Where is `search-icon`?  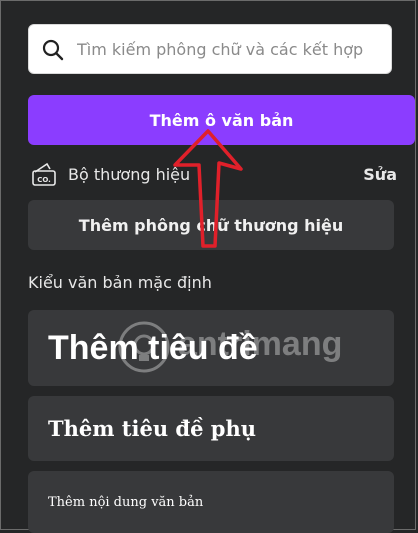 search-icon is located at coordinates (53, 50).